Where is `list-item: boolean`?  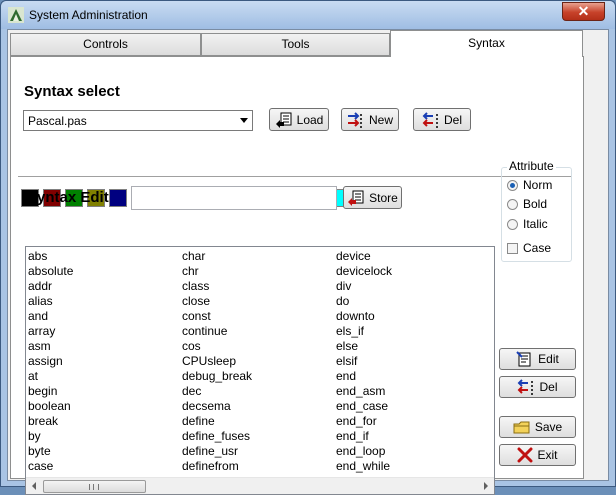 list-item: boolean is located at coordinates (50, 406).